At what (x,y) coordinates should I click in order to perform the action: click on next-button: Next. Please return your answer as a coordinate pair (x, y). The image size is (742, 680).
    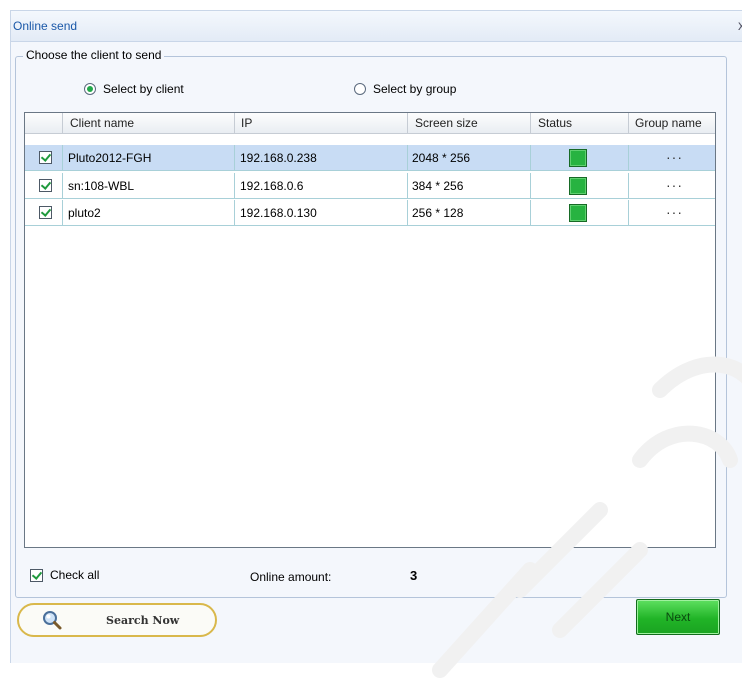
    Looking at the image, I should click on (678, 617).